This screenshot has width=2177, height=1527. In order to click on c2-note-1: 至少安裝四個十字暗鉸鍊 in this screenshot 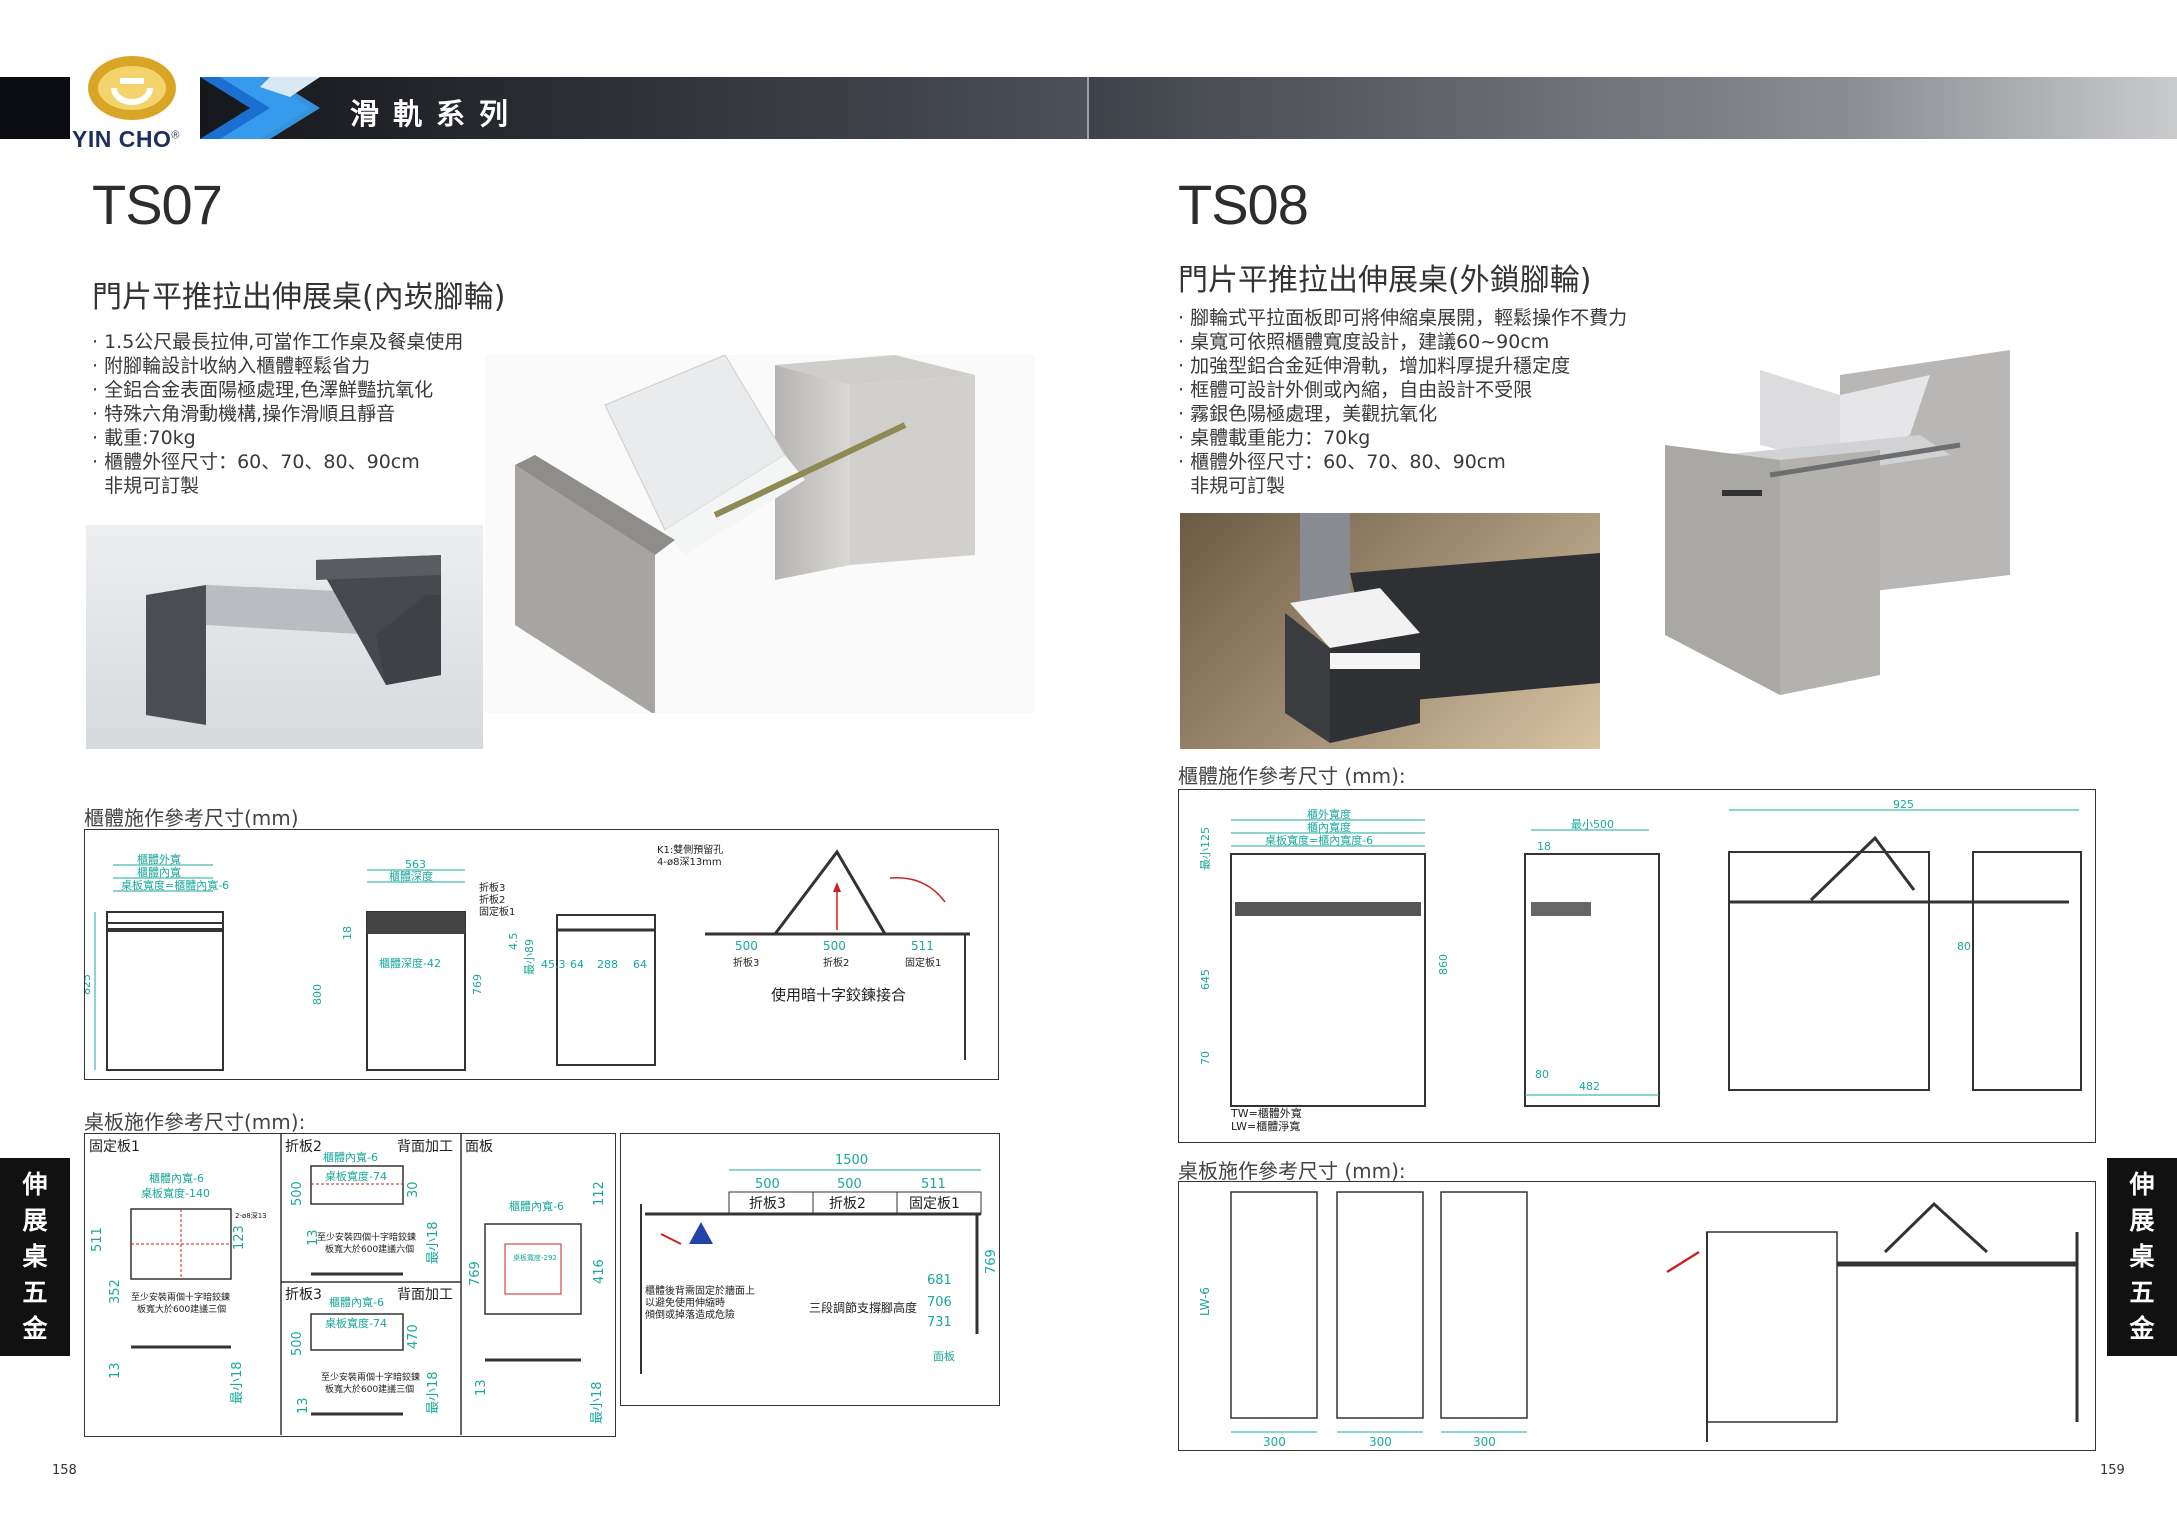, I will do `click(366, 1237)`.